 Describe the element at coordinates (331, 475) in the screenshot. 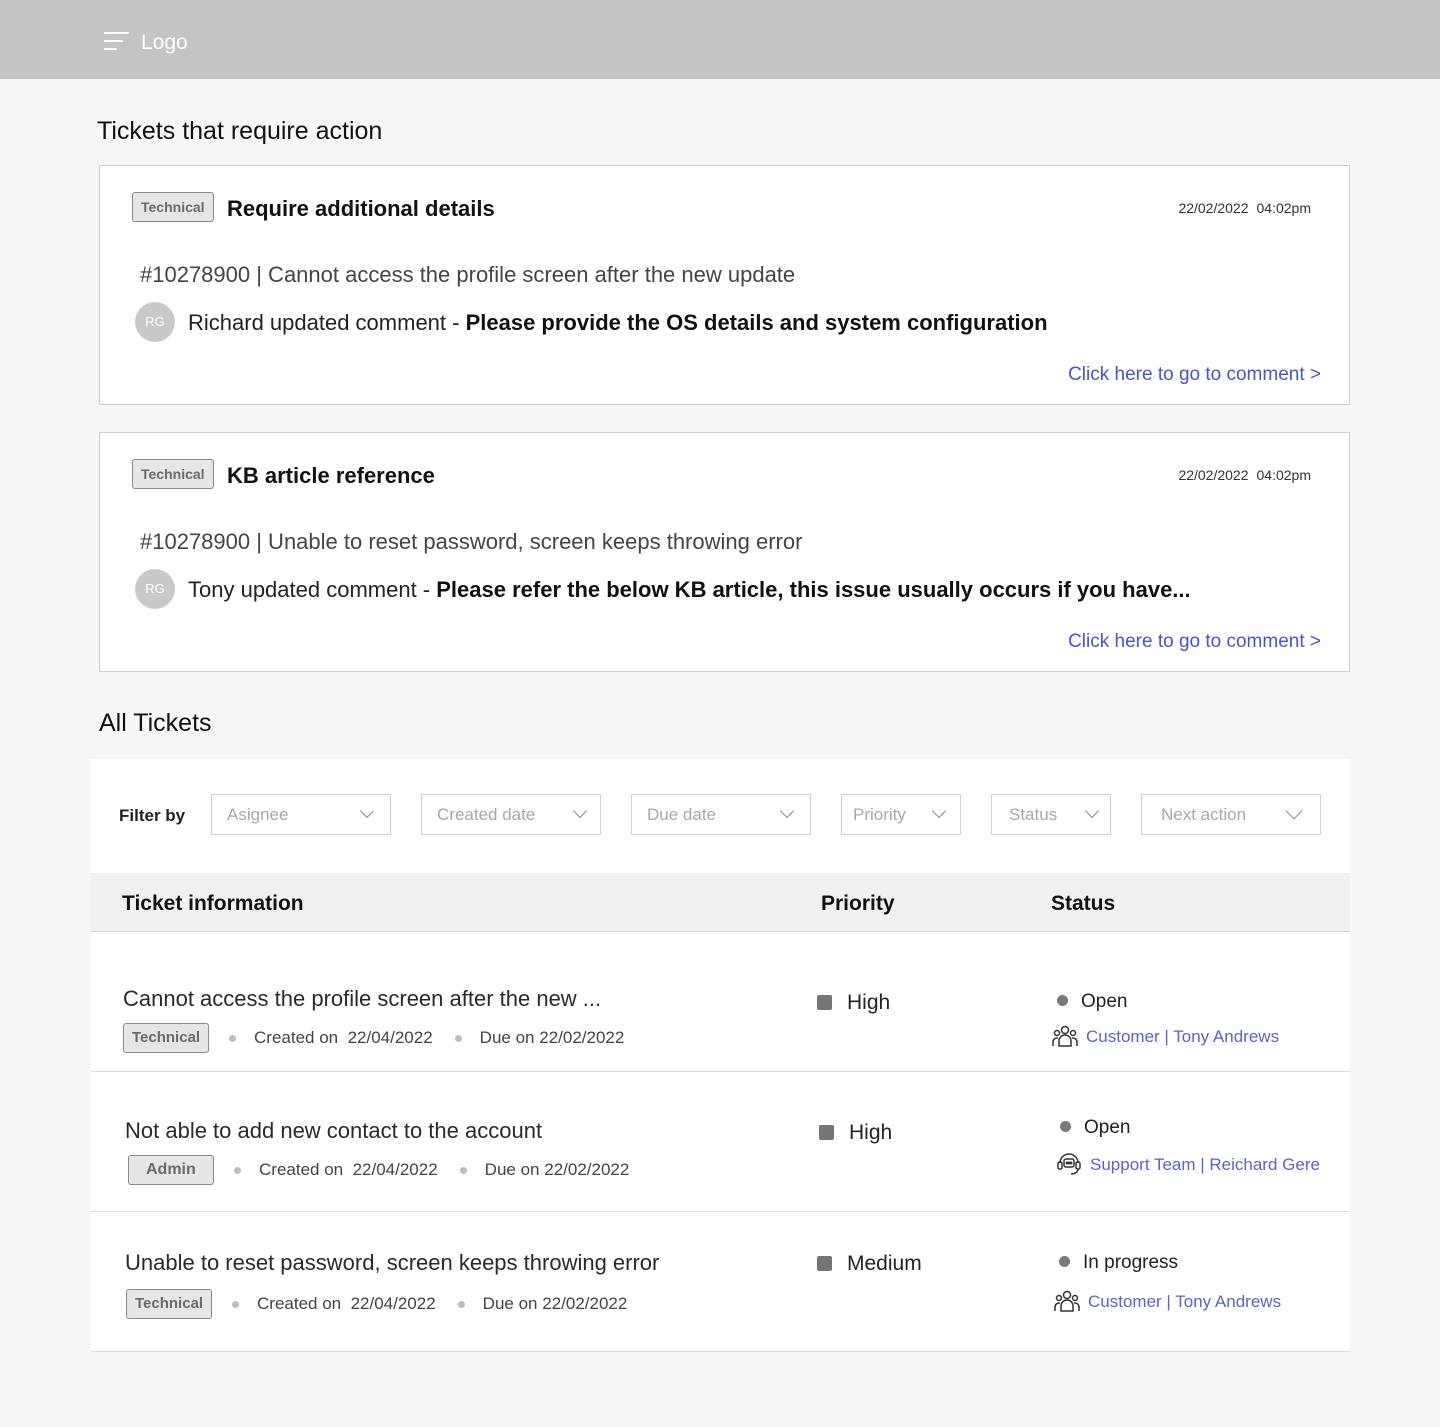

I see `card-title: KB article reference` at that location.